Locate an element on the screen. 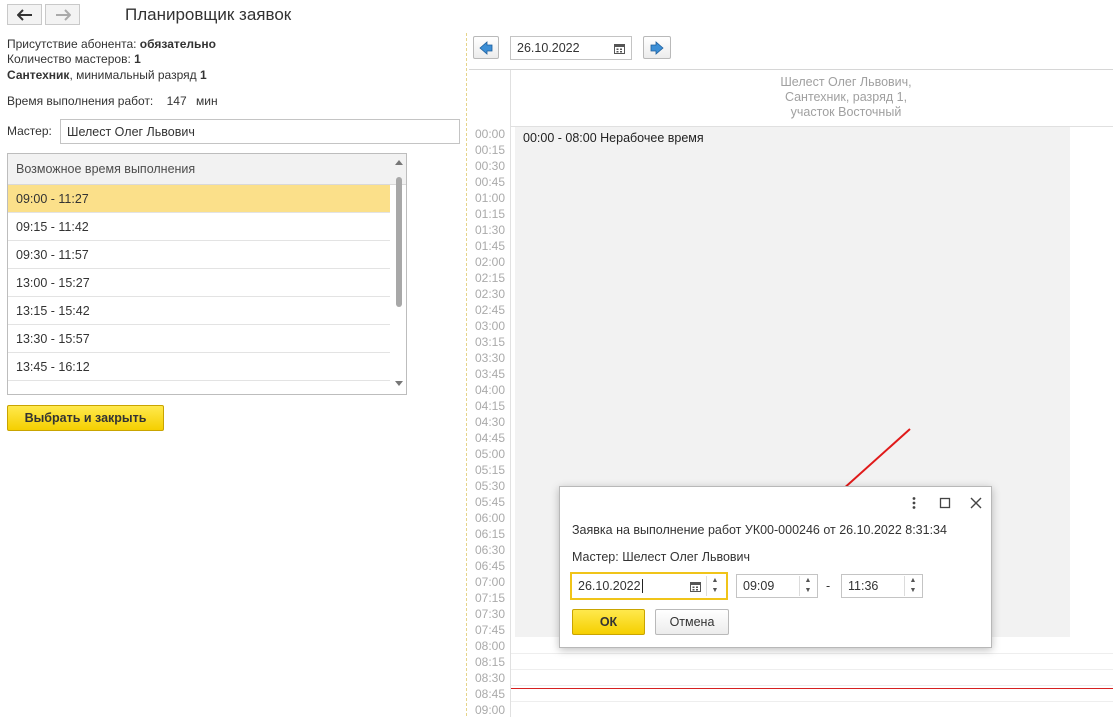 The height and width of the screenshot is (718, 1113). master-header-line: Сантехник, разряд 1, is located at coordinates (846, 97).